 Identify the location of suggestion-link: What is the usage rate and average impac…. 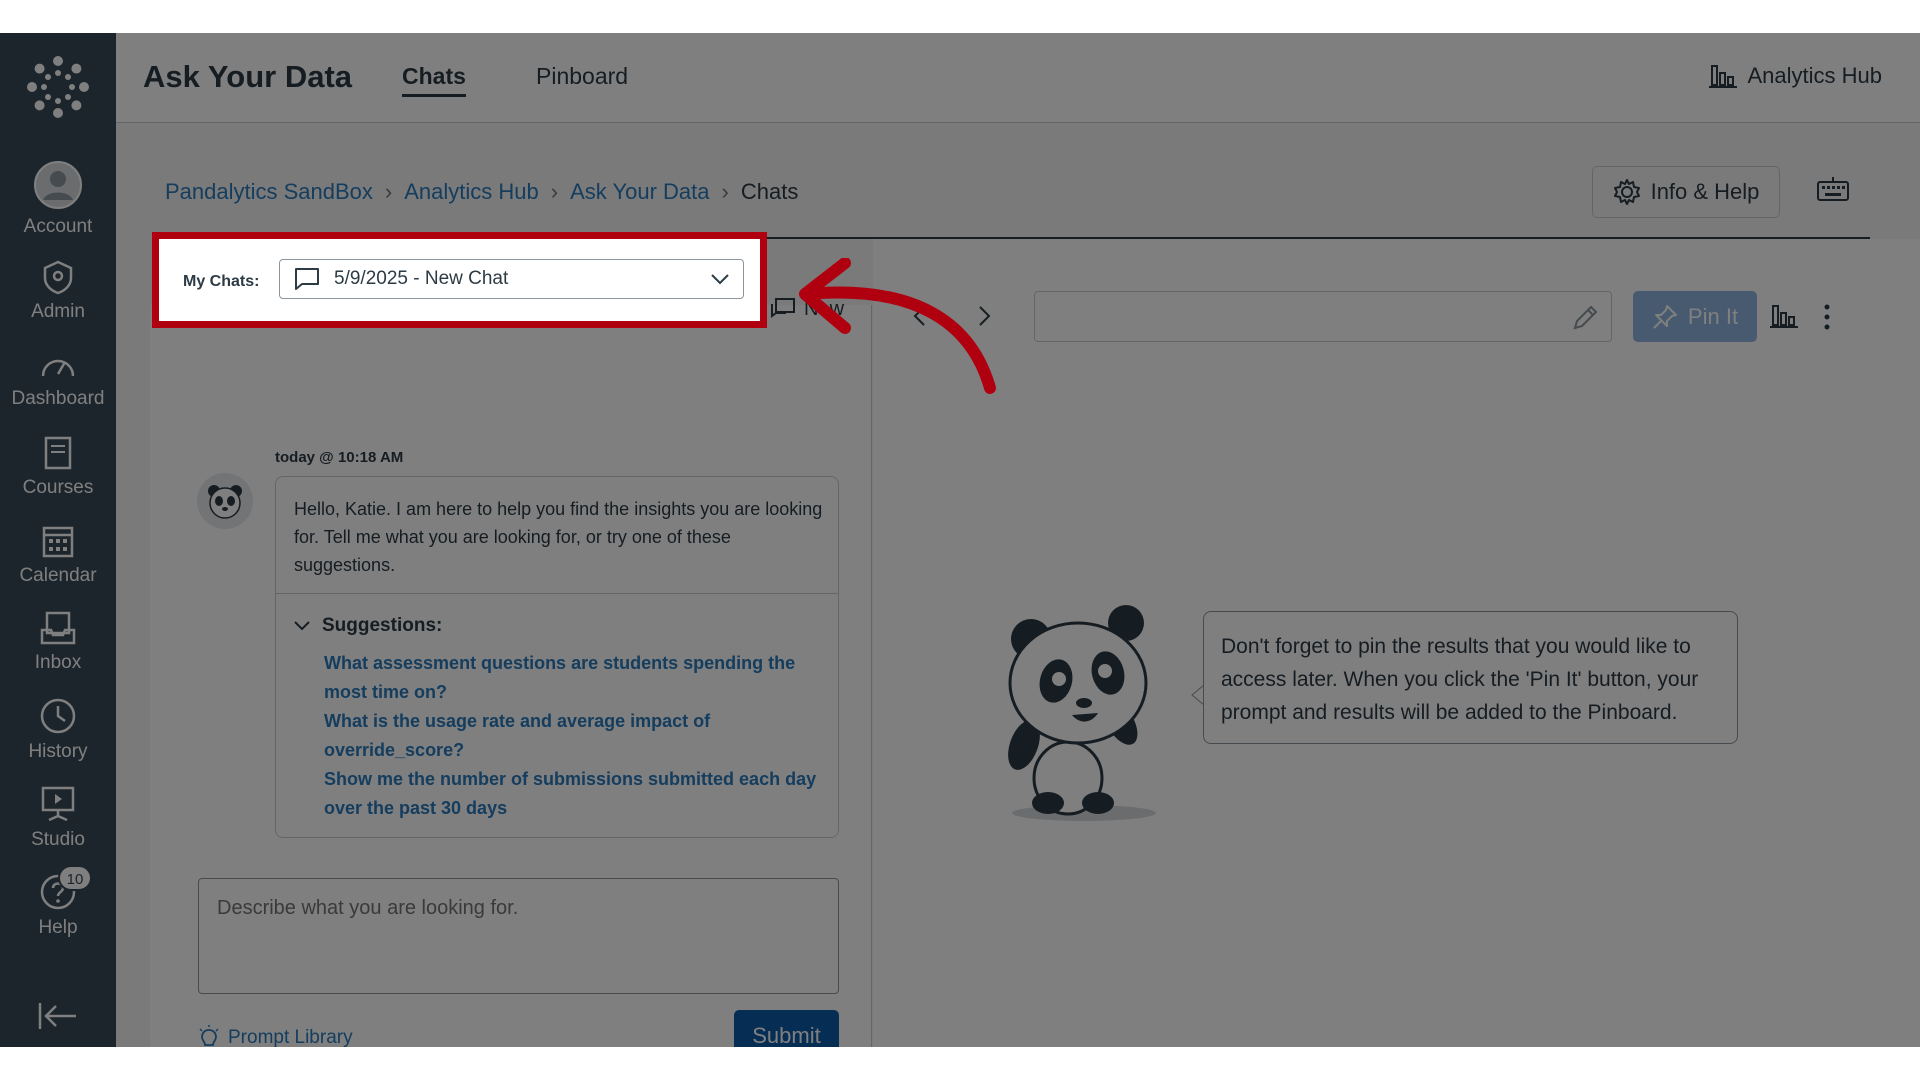
(574, 736).